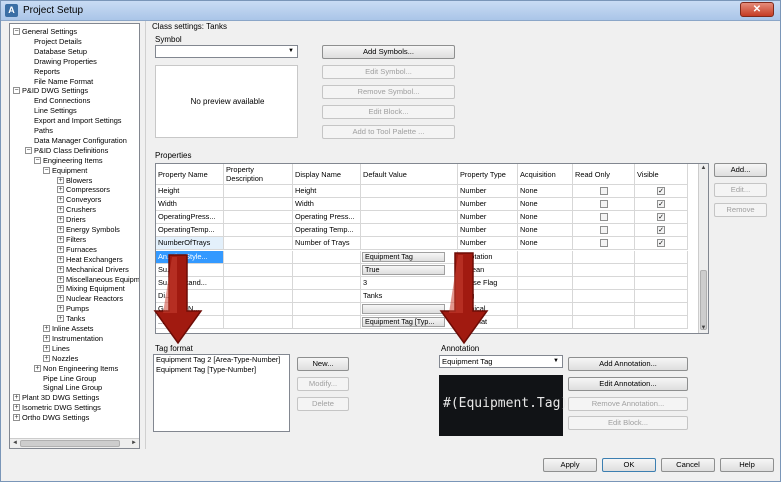  Describe the element at coordinates (488, 174) in the screenshot. I see `column-header: Property Type` at that location.